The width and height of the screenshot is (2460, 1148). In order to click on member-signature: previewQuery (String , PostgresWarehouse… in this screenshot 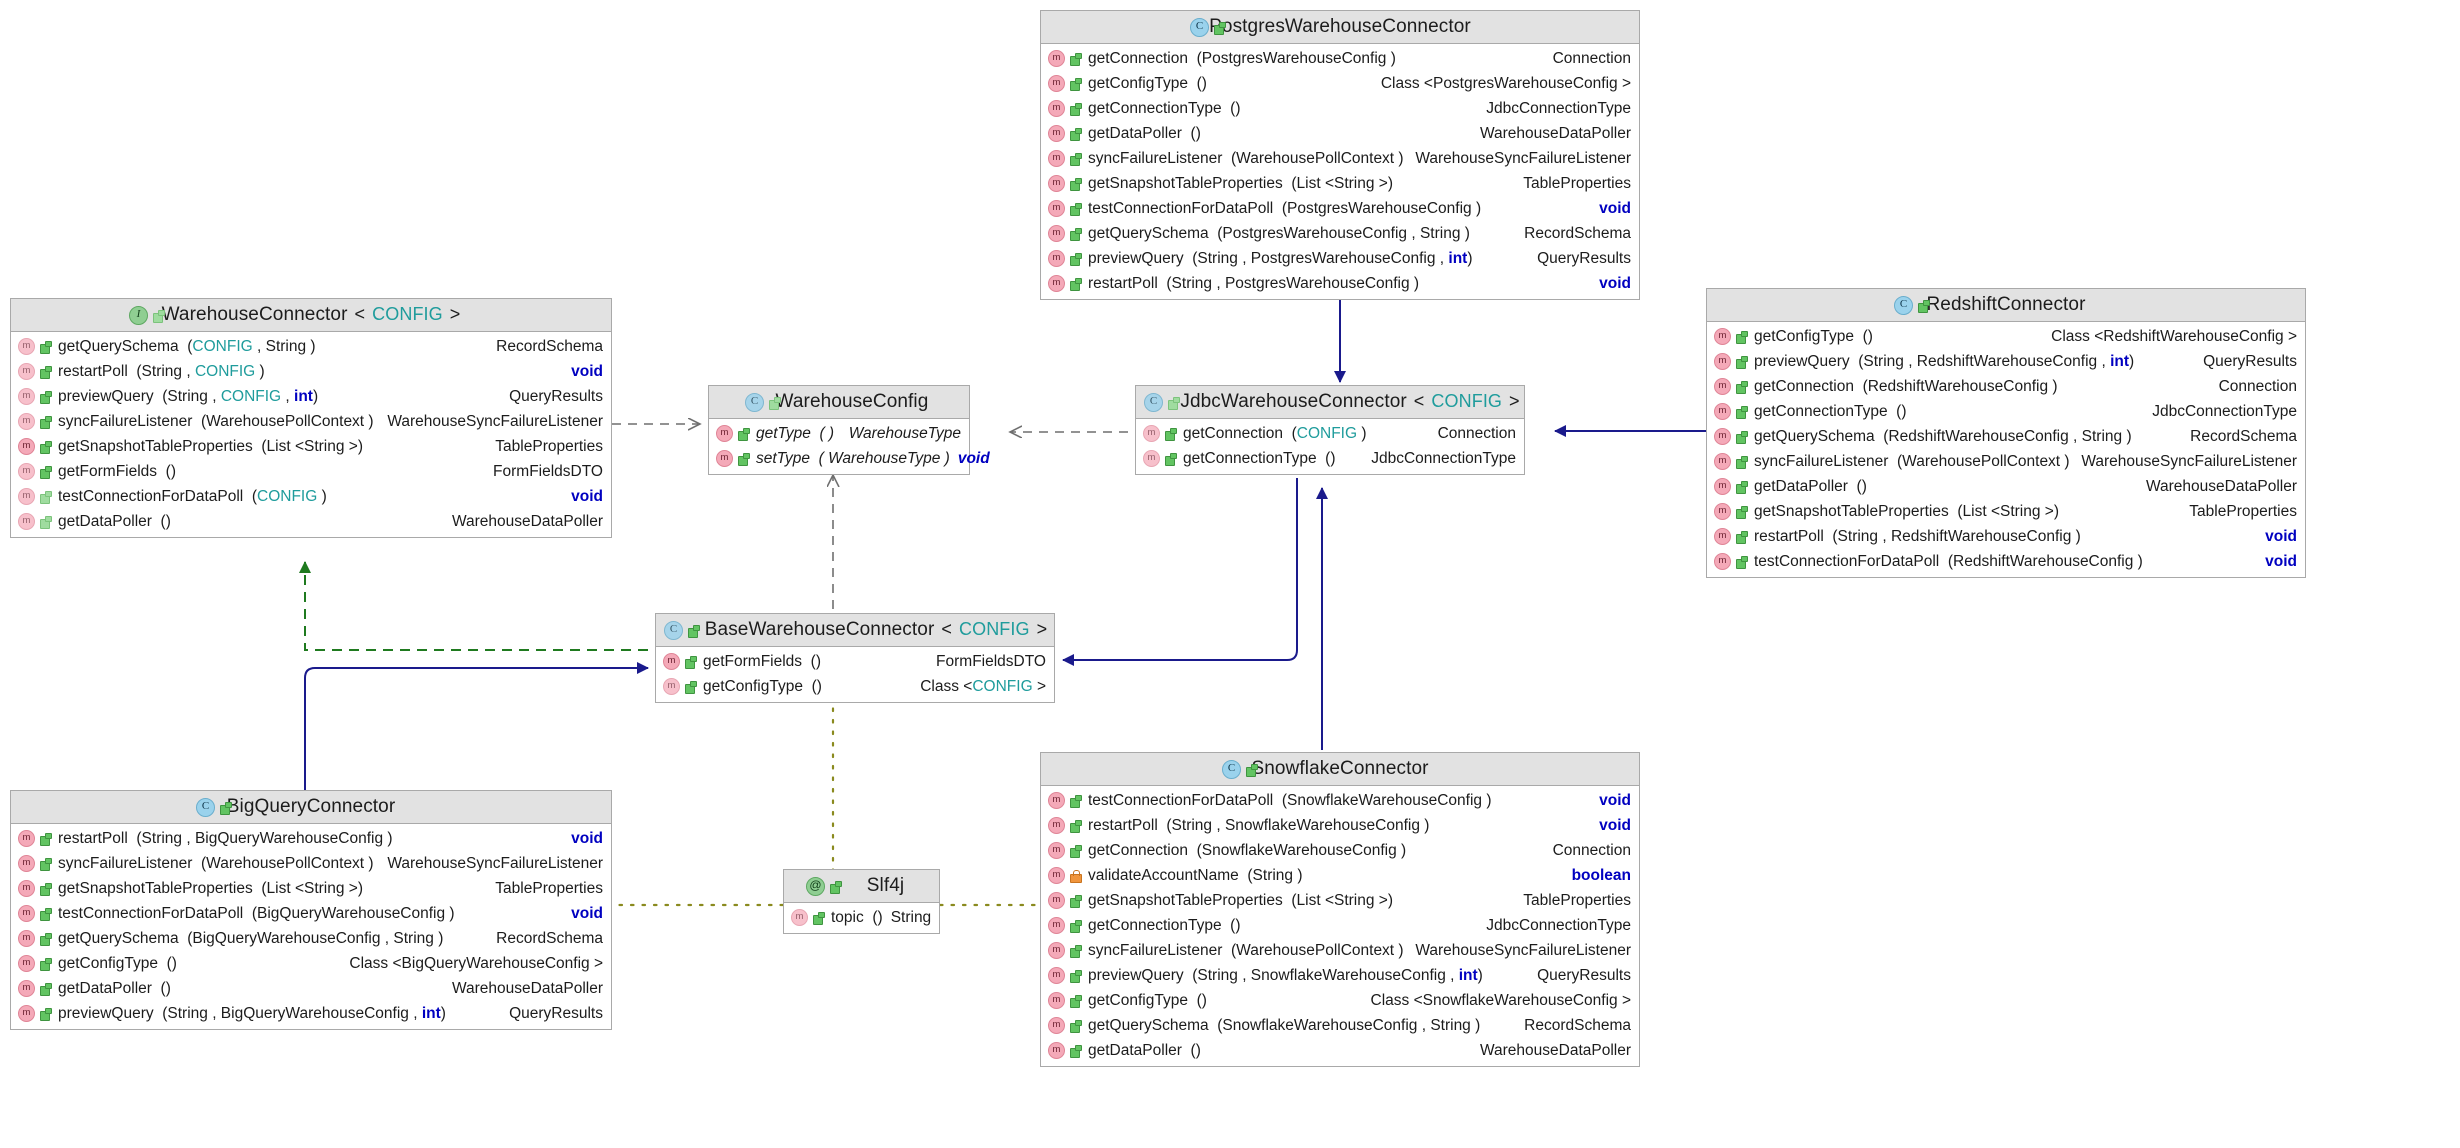, I will do `click(1280, 258)`.